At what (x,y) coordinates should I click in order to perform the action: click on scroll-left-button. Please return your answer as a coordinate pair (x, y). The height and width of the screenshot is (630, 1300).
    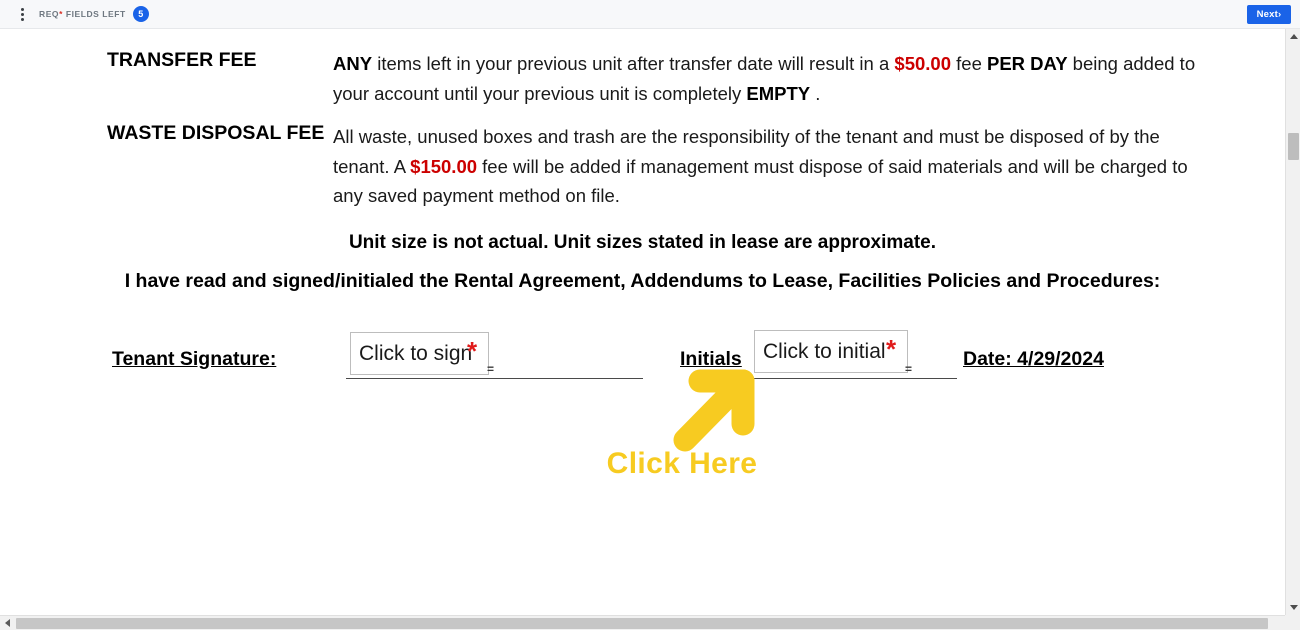
    Looking at the image, I should click on (7, 623).